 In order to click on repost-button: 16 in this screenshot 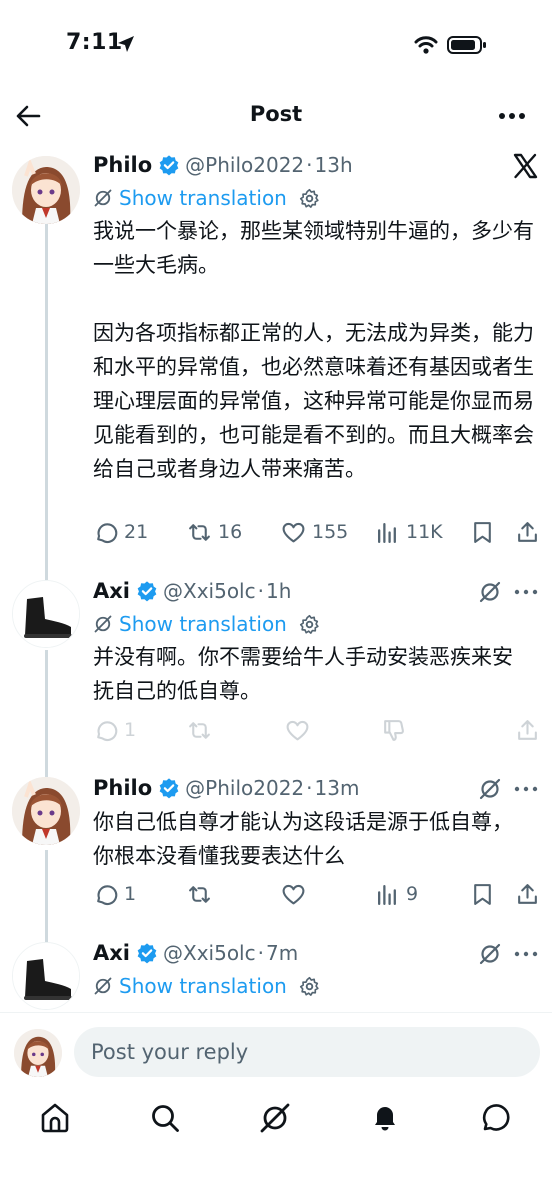, I will do `click(214, 532)`.